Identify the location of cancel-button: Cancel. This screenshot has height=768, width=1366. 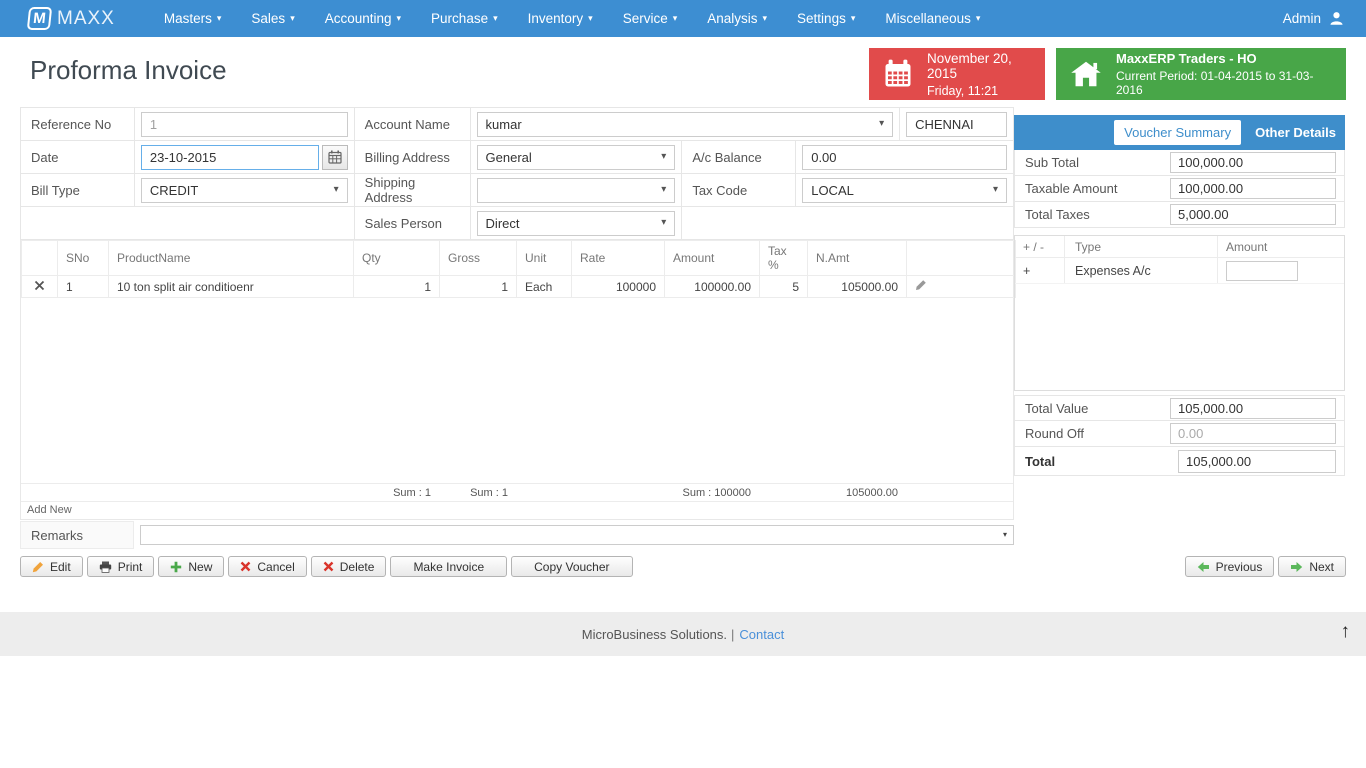
(267, 566).